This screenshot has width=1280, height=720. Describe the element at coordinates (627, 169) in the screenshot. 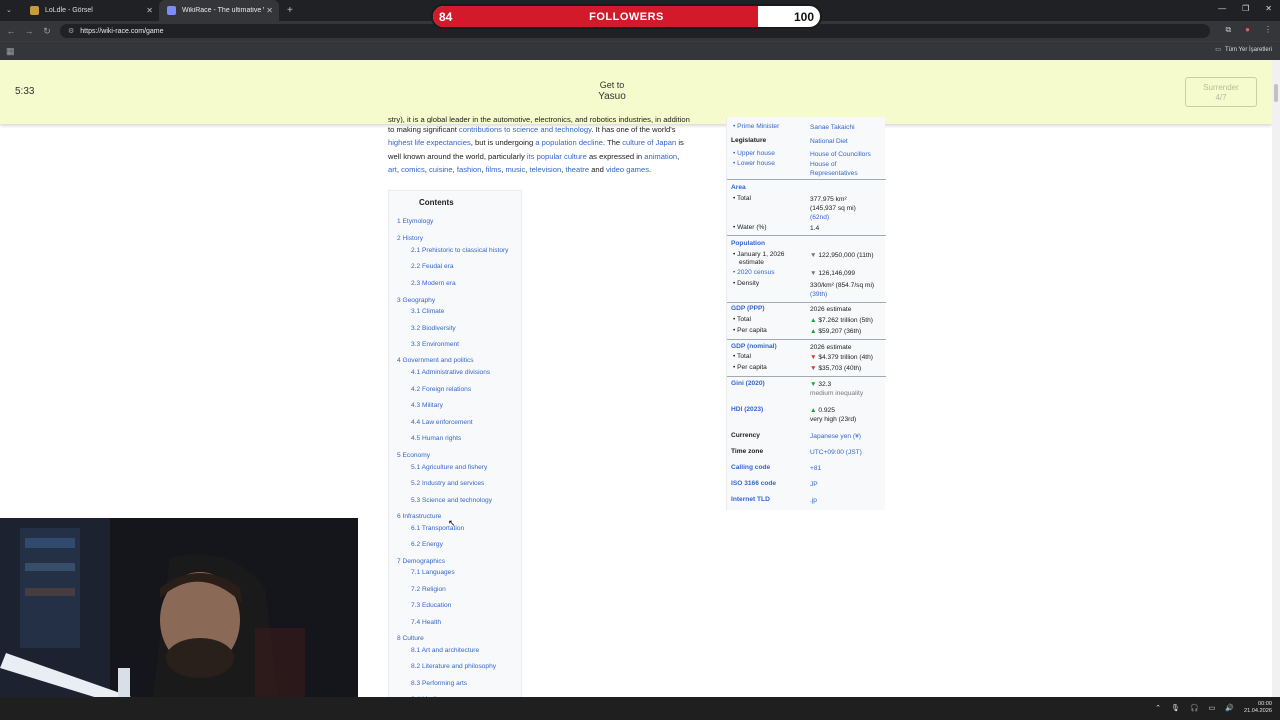

I see `article-link: video games` at that location.